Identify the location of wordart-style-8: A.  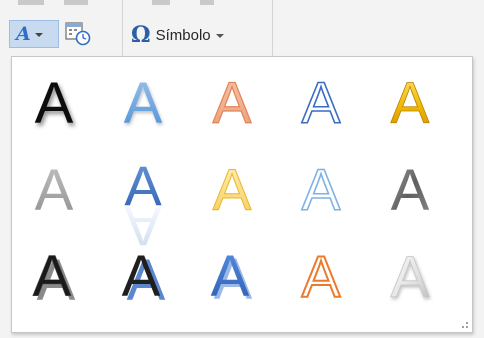
(232, 189).